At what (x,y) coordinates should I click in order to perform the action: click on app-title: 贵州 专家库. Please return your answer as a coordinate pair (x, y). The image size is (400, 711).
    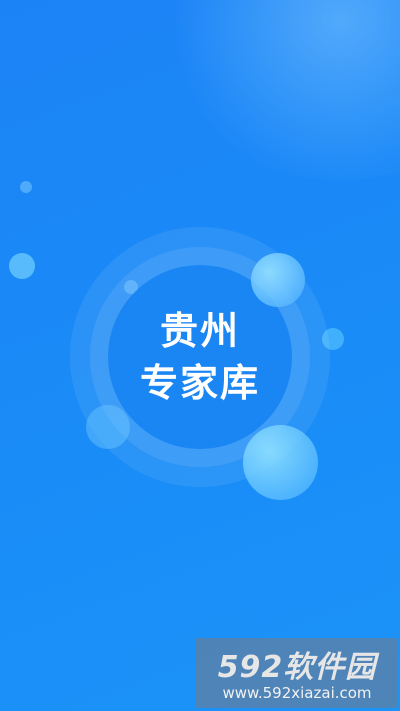
    Looking at the image, I should click on (200, 357).